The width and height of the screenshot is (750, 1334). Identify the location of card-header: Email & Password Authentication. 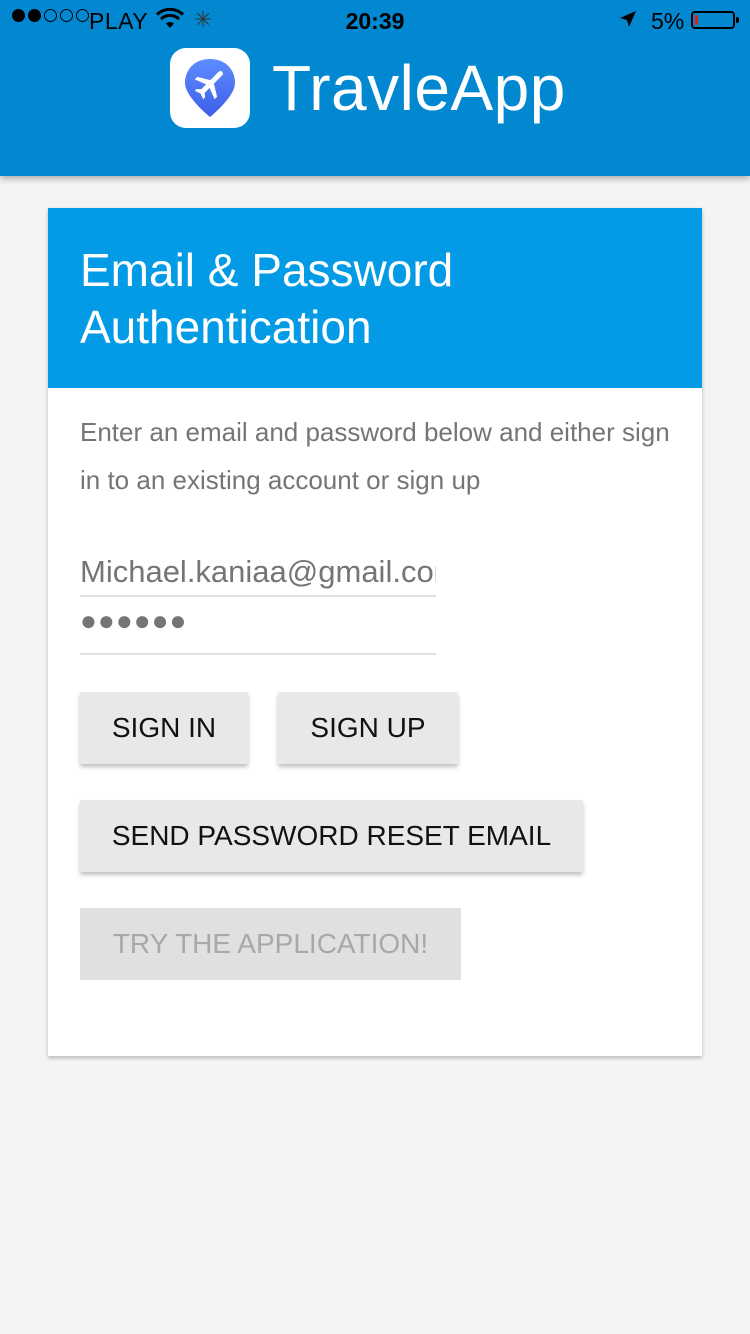
(375, 298).